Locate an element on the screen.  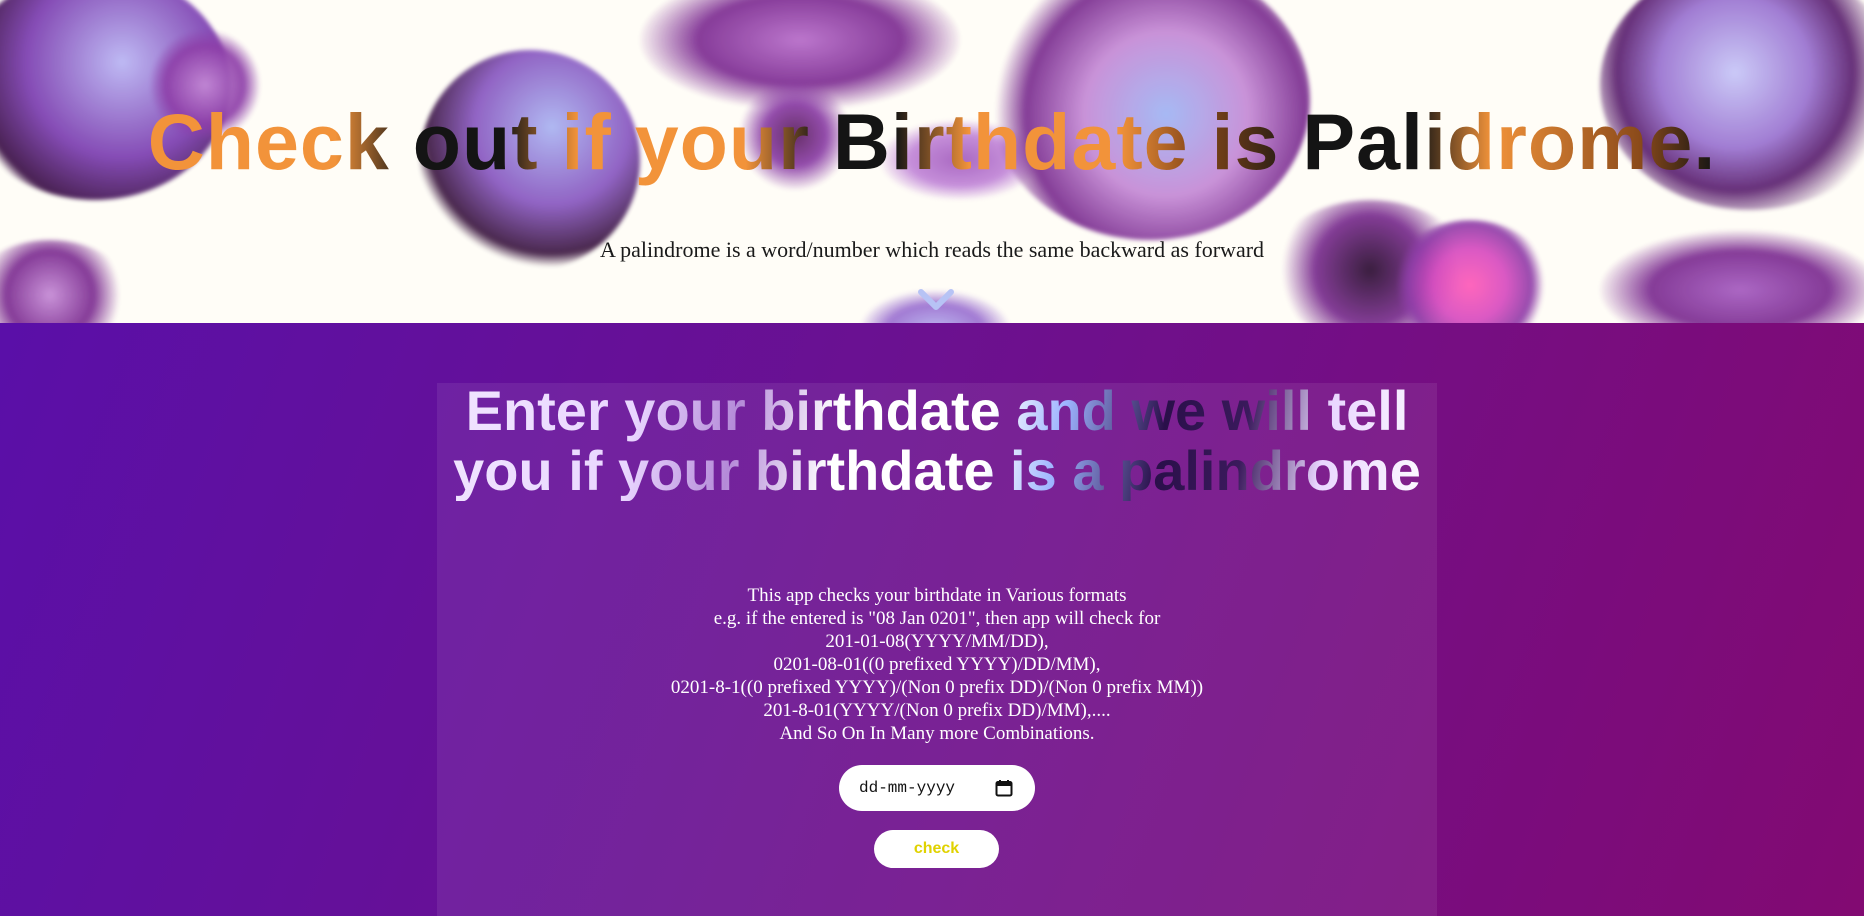
birthdate-input: dd-mm-yyyy is located at coordinates (937, 788).